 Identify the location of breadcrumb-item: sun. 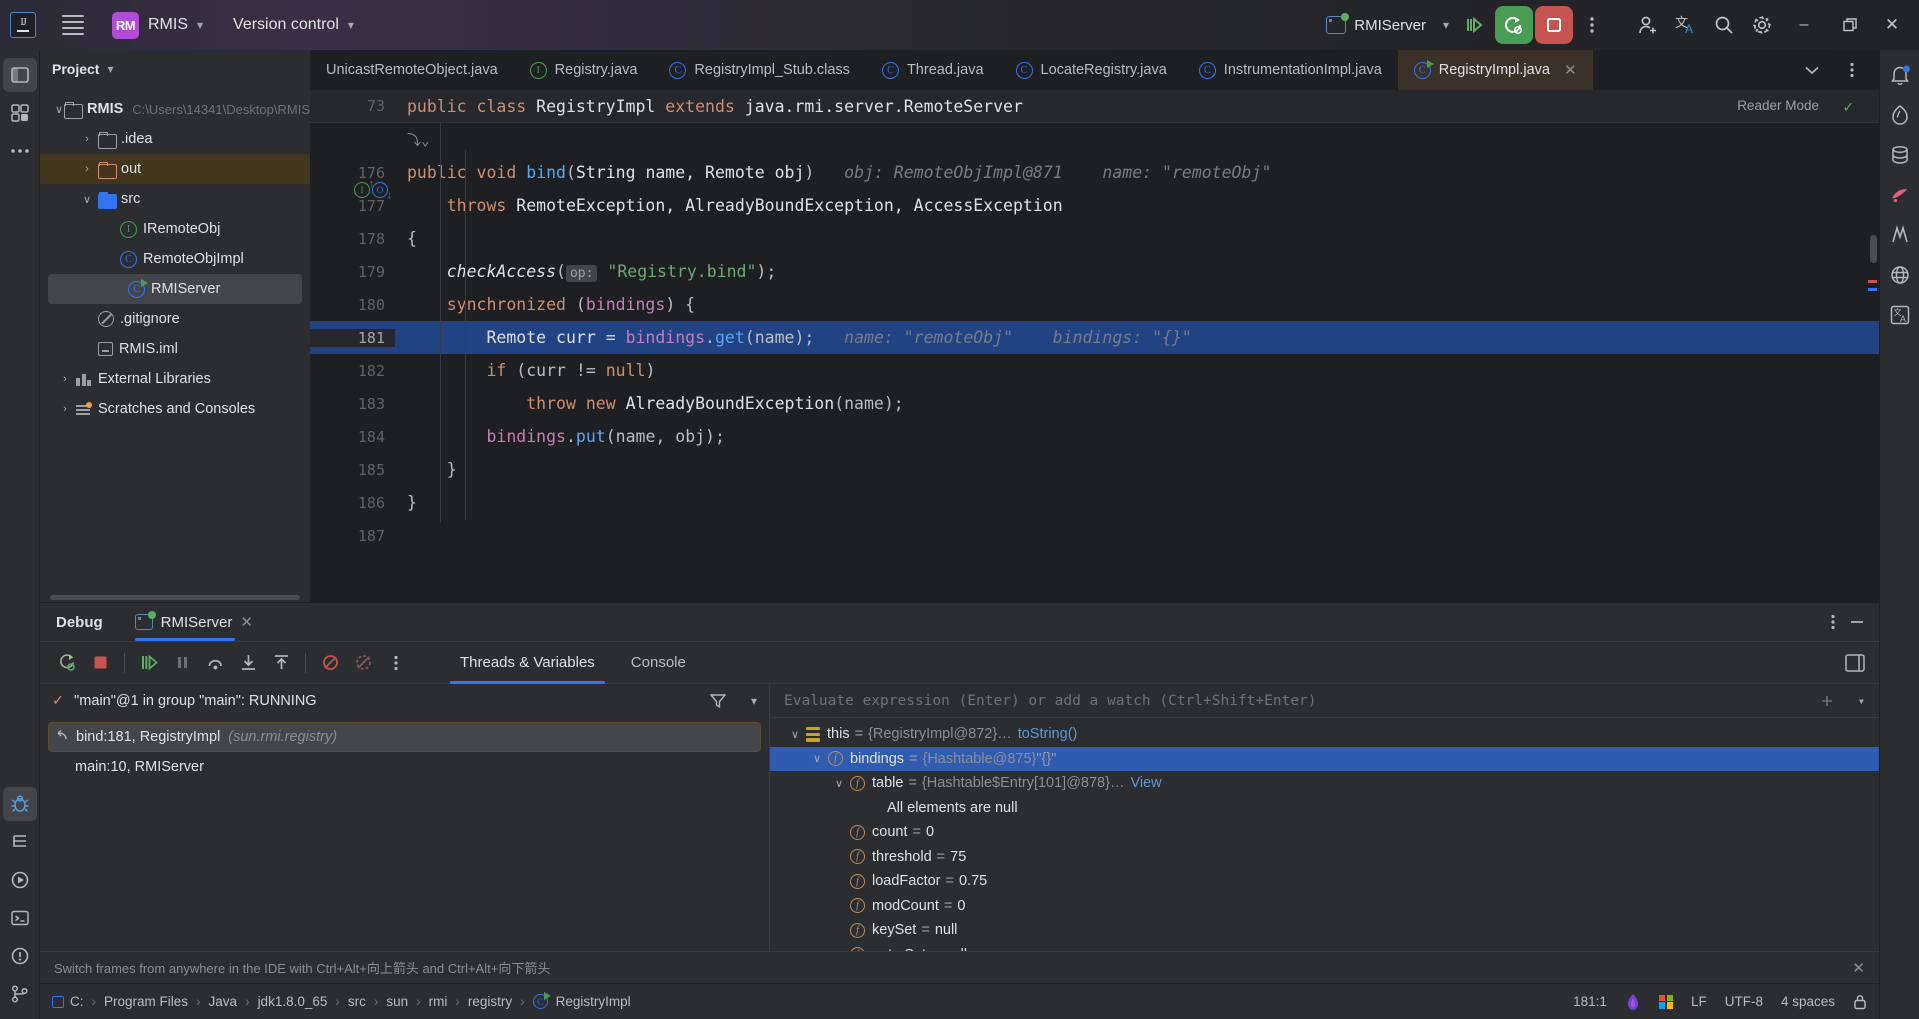
(397, 1001).